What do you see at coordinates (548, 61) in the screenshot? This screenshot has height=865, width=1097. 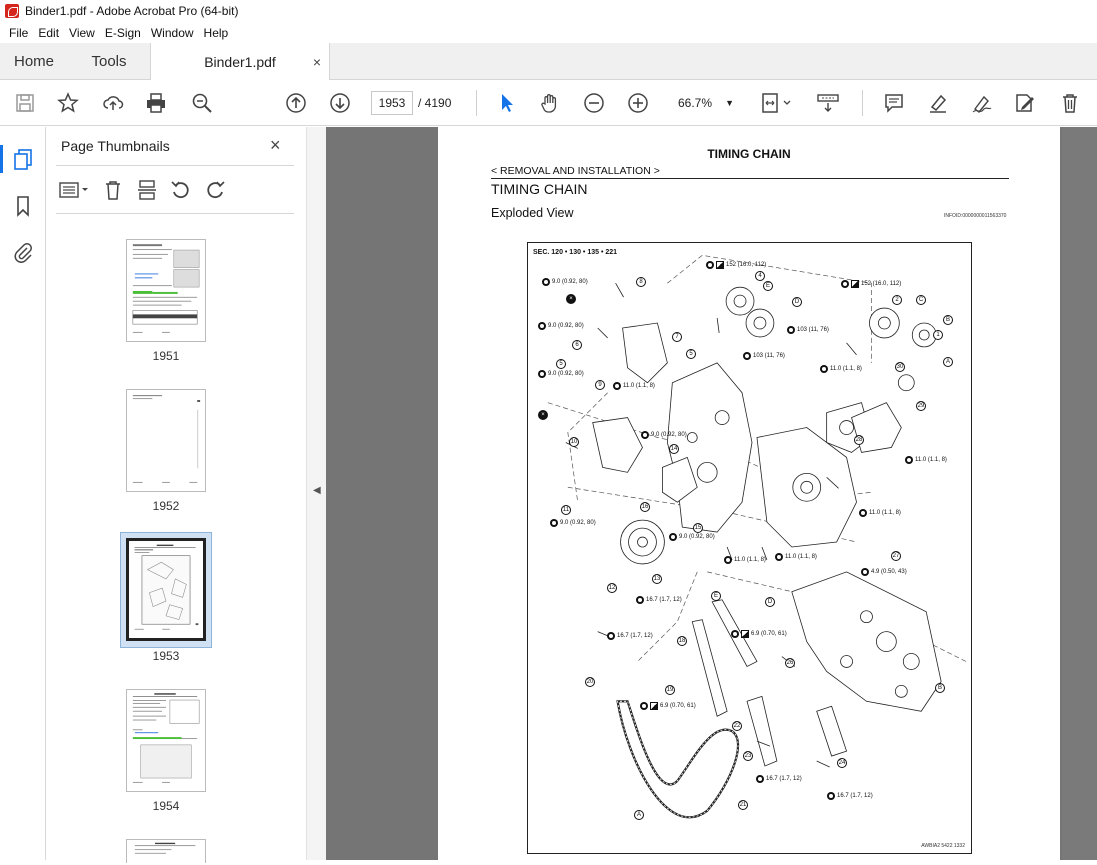 I see `tab-bar: Home Tools Binder1.pdf ×` at bounding box center [548, 61].